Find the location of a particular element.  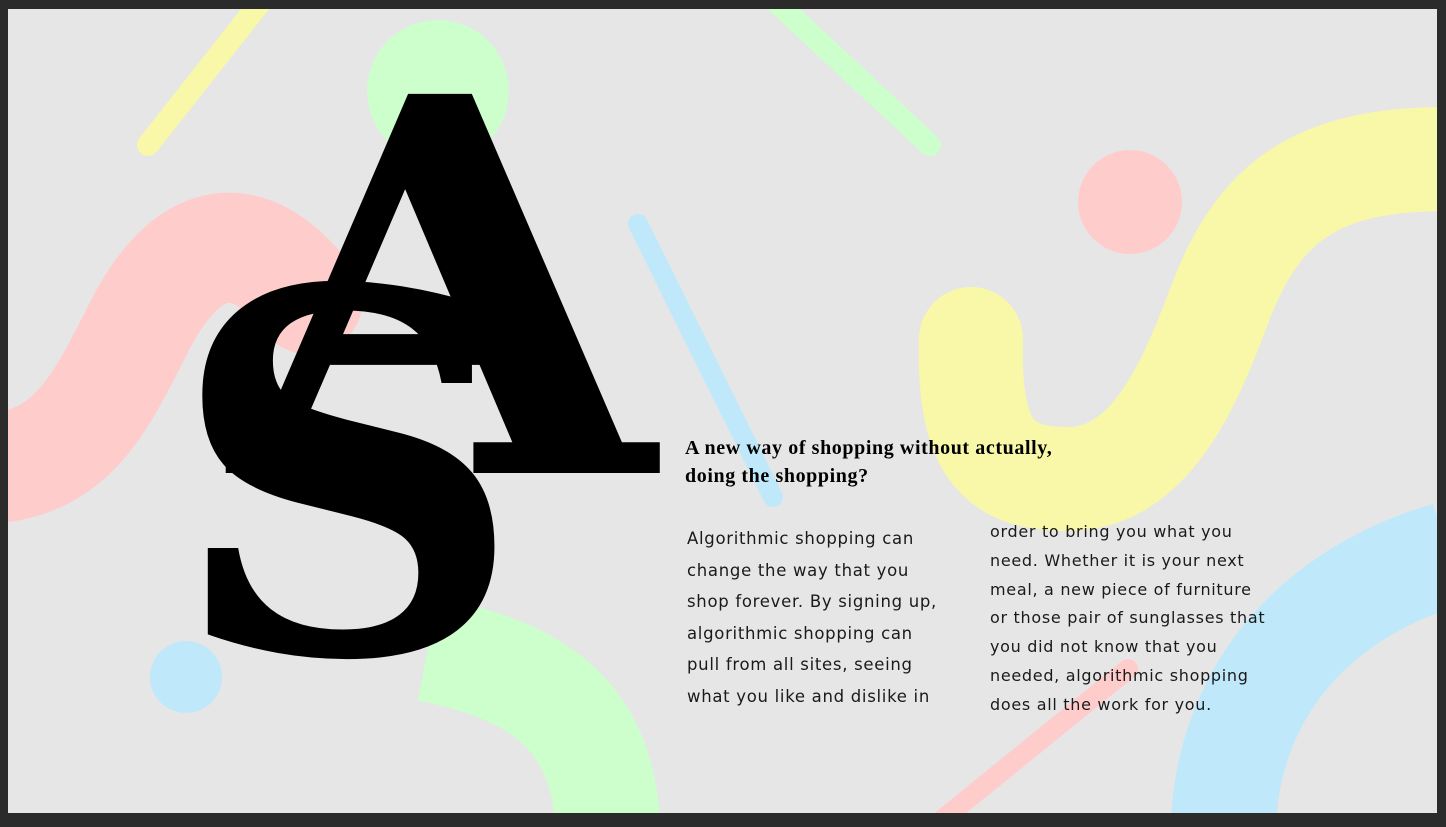

body-line: needed, algorithmic shopping is located at coordinates (1119, 675).